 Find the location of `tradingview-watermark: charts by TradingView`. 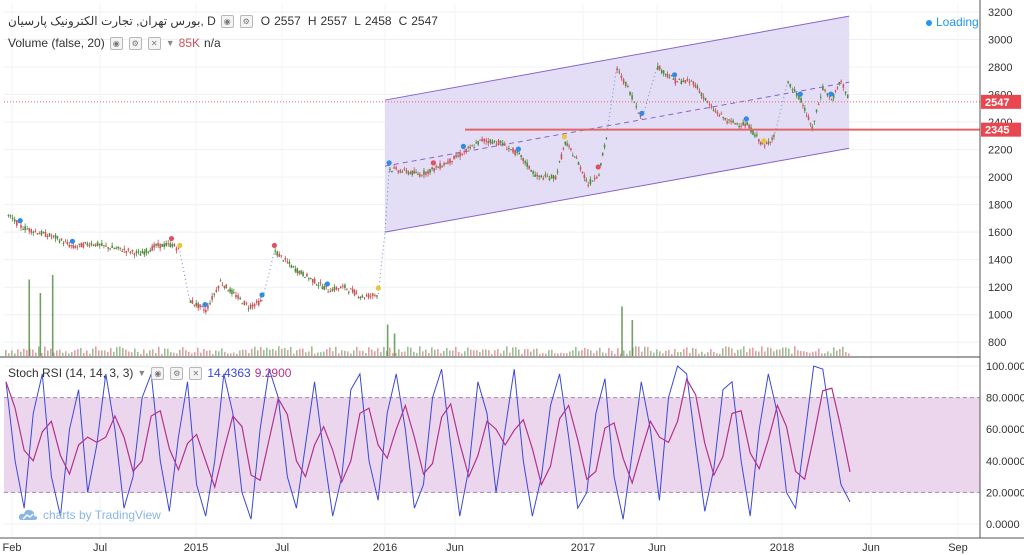

tradingview-watermark: charts by TradingView is located at coordinates (89, 515).